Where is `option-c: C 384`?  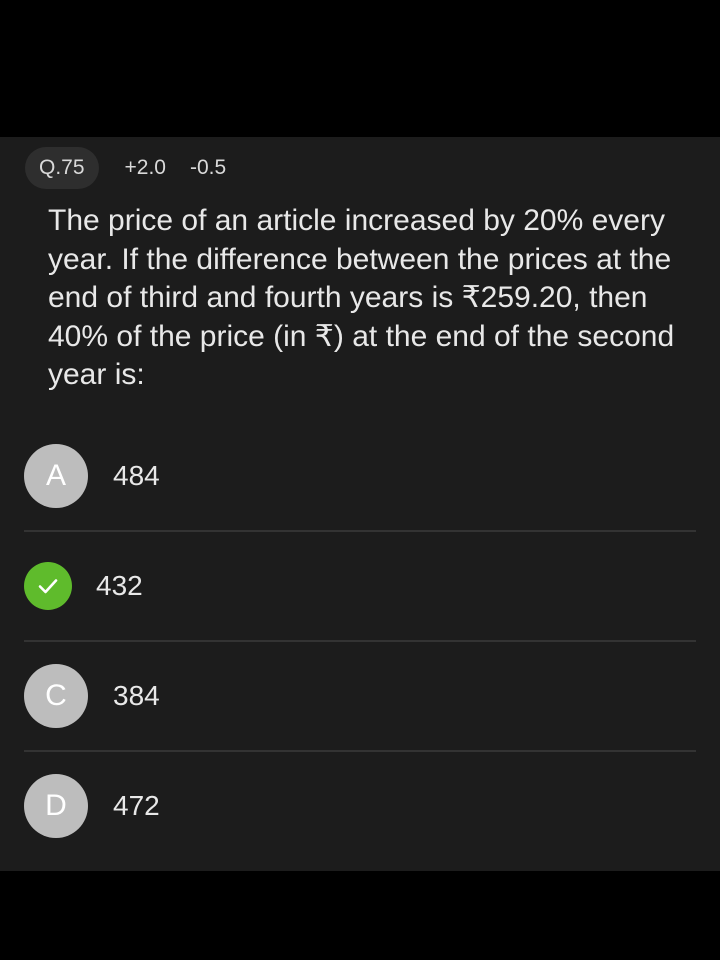
option-c: C 384 is located at coordinates (360, 696).